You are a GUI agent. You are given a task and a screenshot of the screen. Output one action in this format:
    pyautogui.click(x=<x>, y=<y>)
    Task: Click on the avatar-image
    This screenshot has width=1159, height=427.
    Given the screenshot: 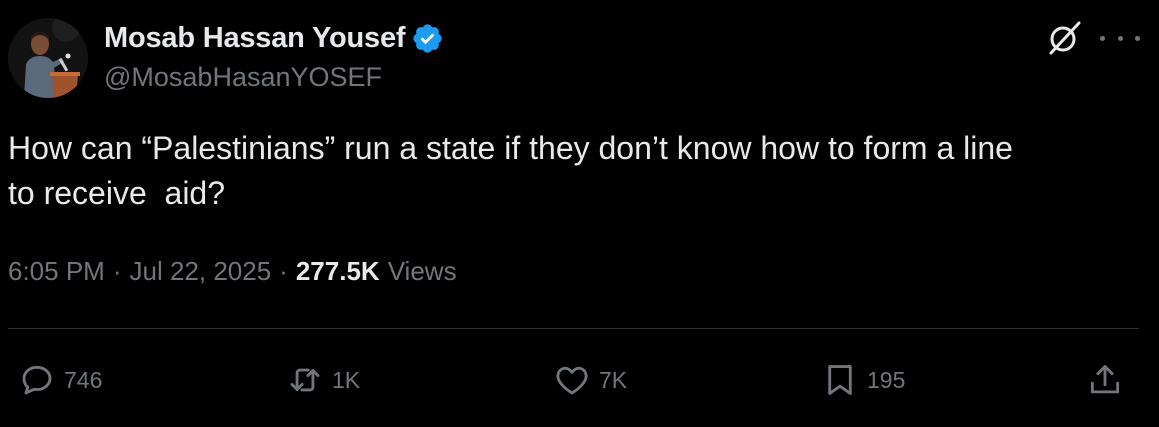 What is the action you would take?
    pyautogui.click(x=48, y=58)
    